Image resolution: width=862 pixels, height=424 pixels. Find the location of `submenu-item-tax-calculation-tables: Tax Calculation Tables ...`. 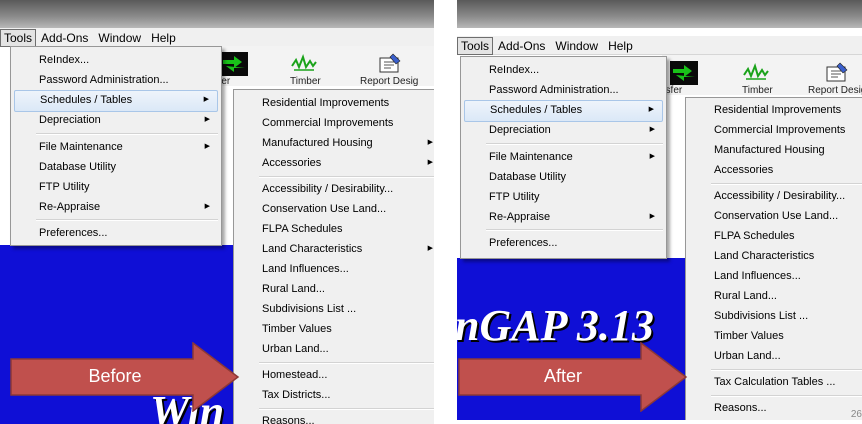

submenu-item-tax-calculation-tables: Tax Calculation Tables ... is located at coordinates (775, 382).